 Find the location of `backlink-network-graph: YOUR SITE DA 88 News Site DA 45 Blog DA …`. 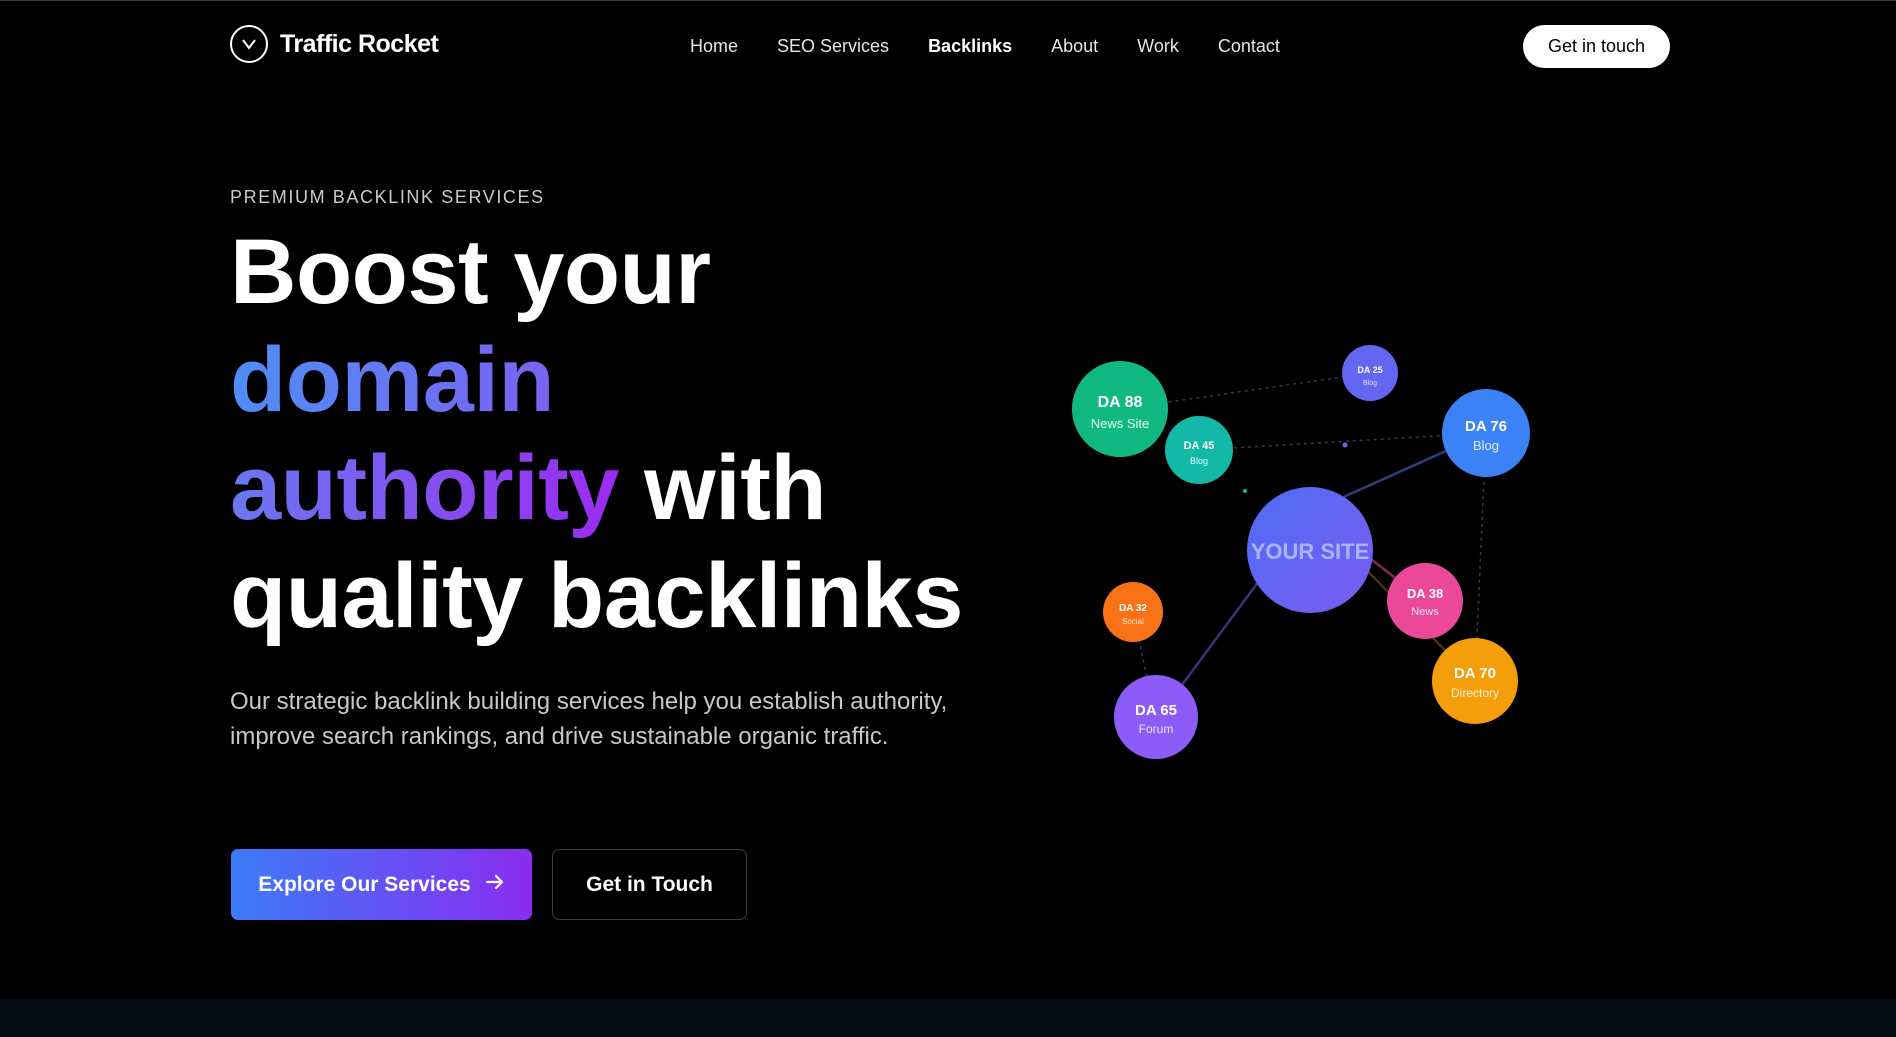

backlink-network-graph: YOUR SITE DA 88 News Site DA 45 Blog DA … is located at coordinates (1301, 552).